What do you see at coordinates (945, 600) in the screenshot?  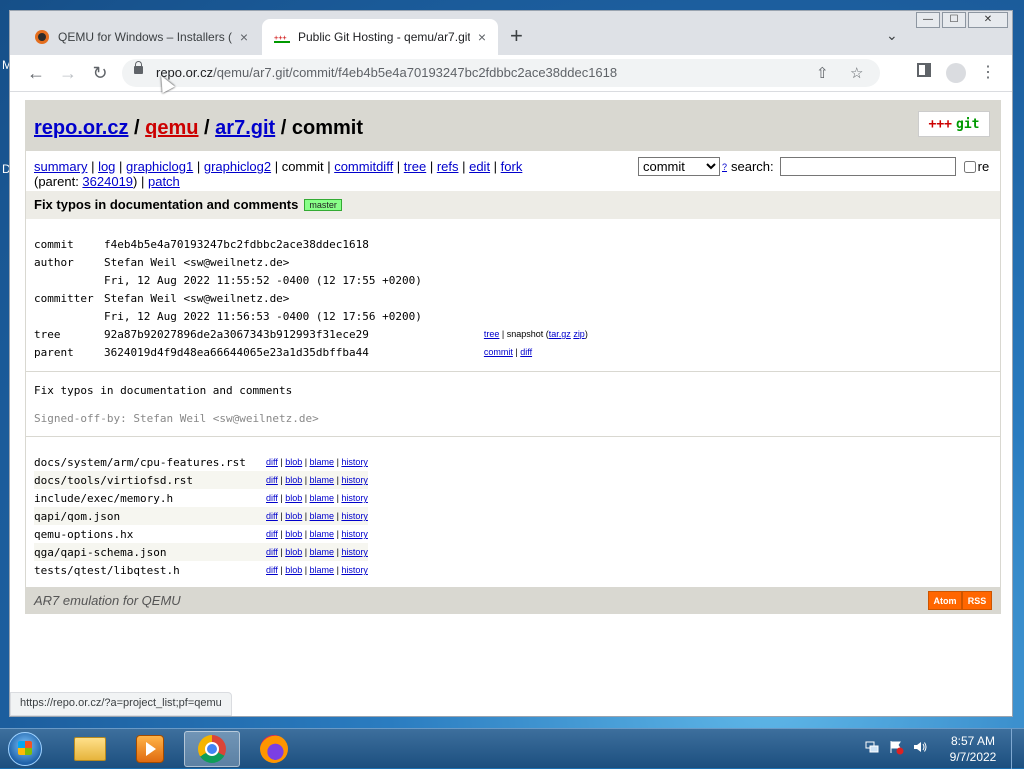 I see `atom-feed-button: Atom` at bounding box center [945, 600].